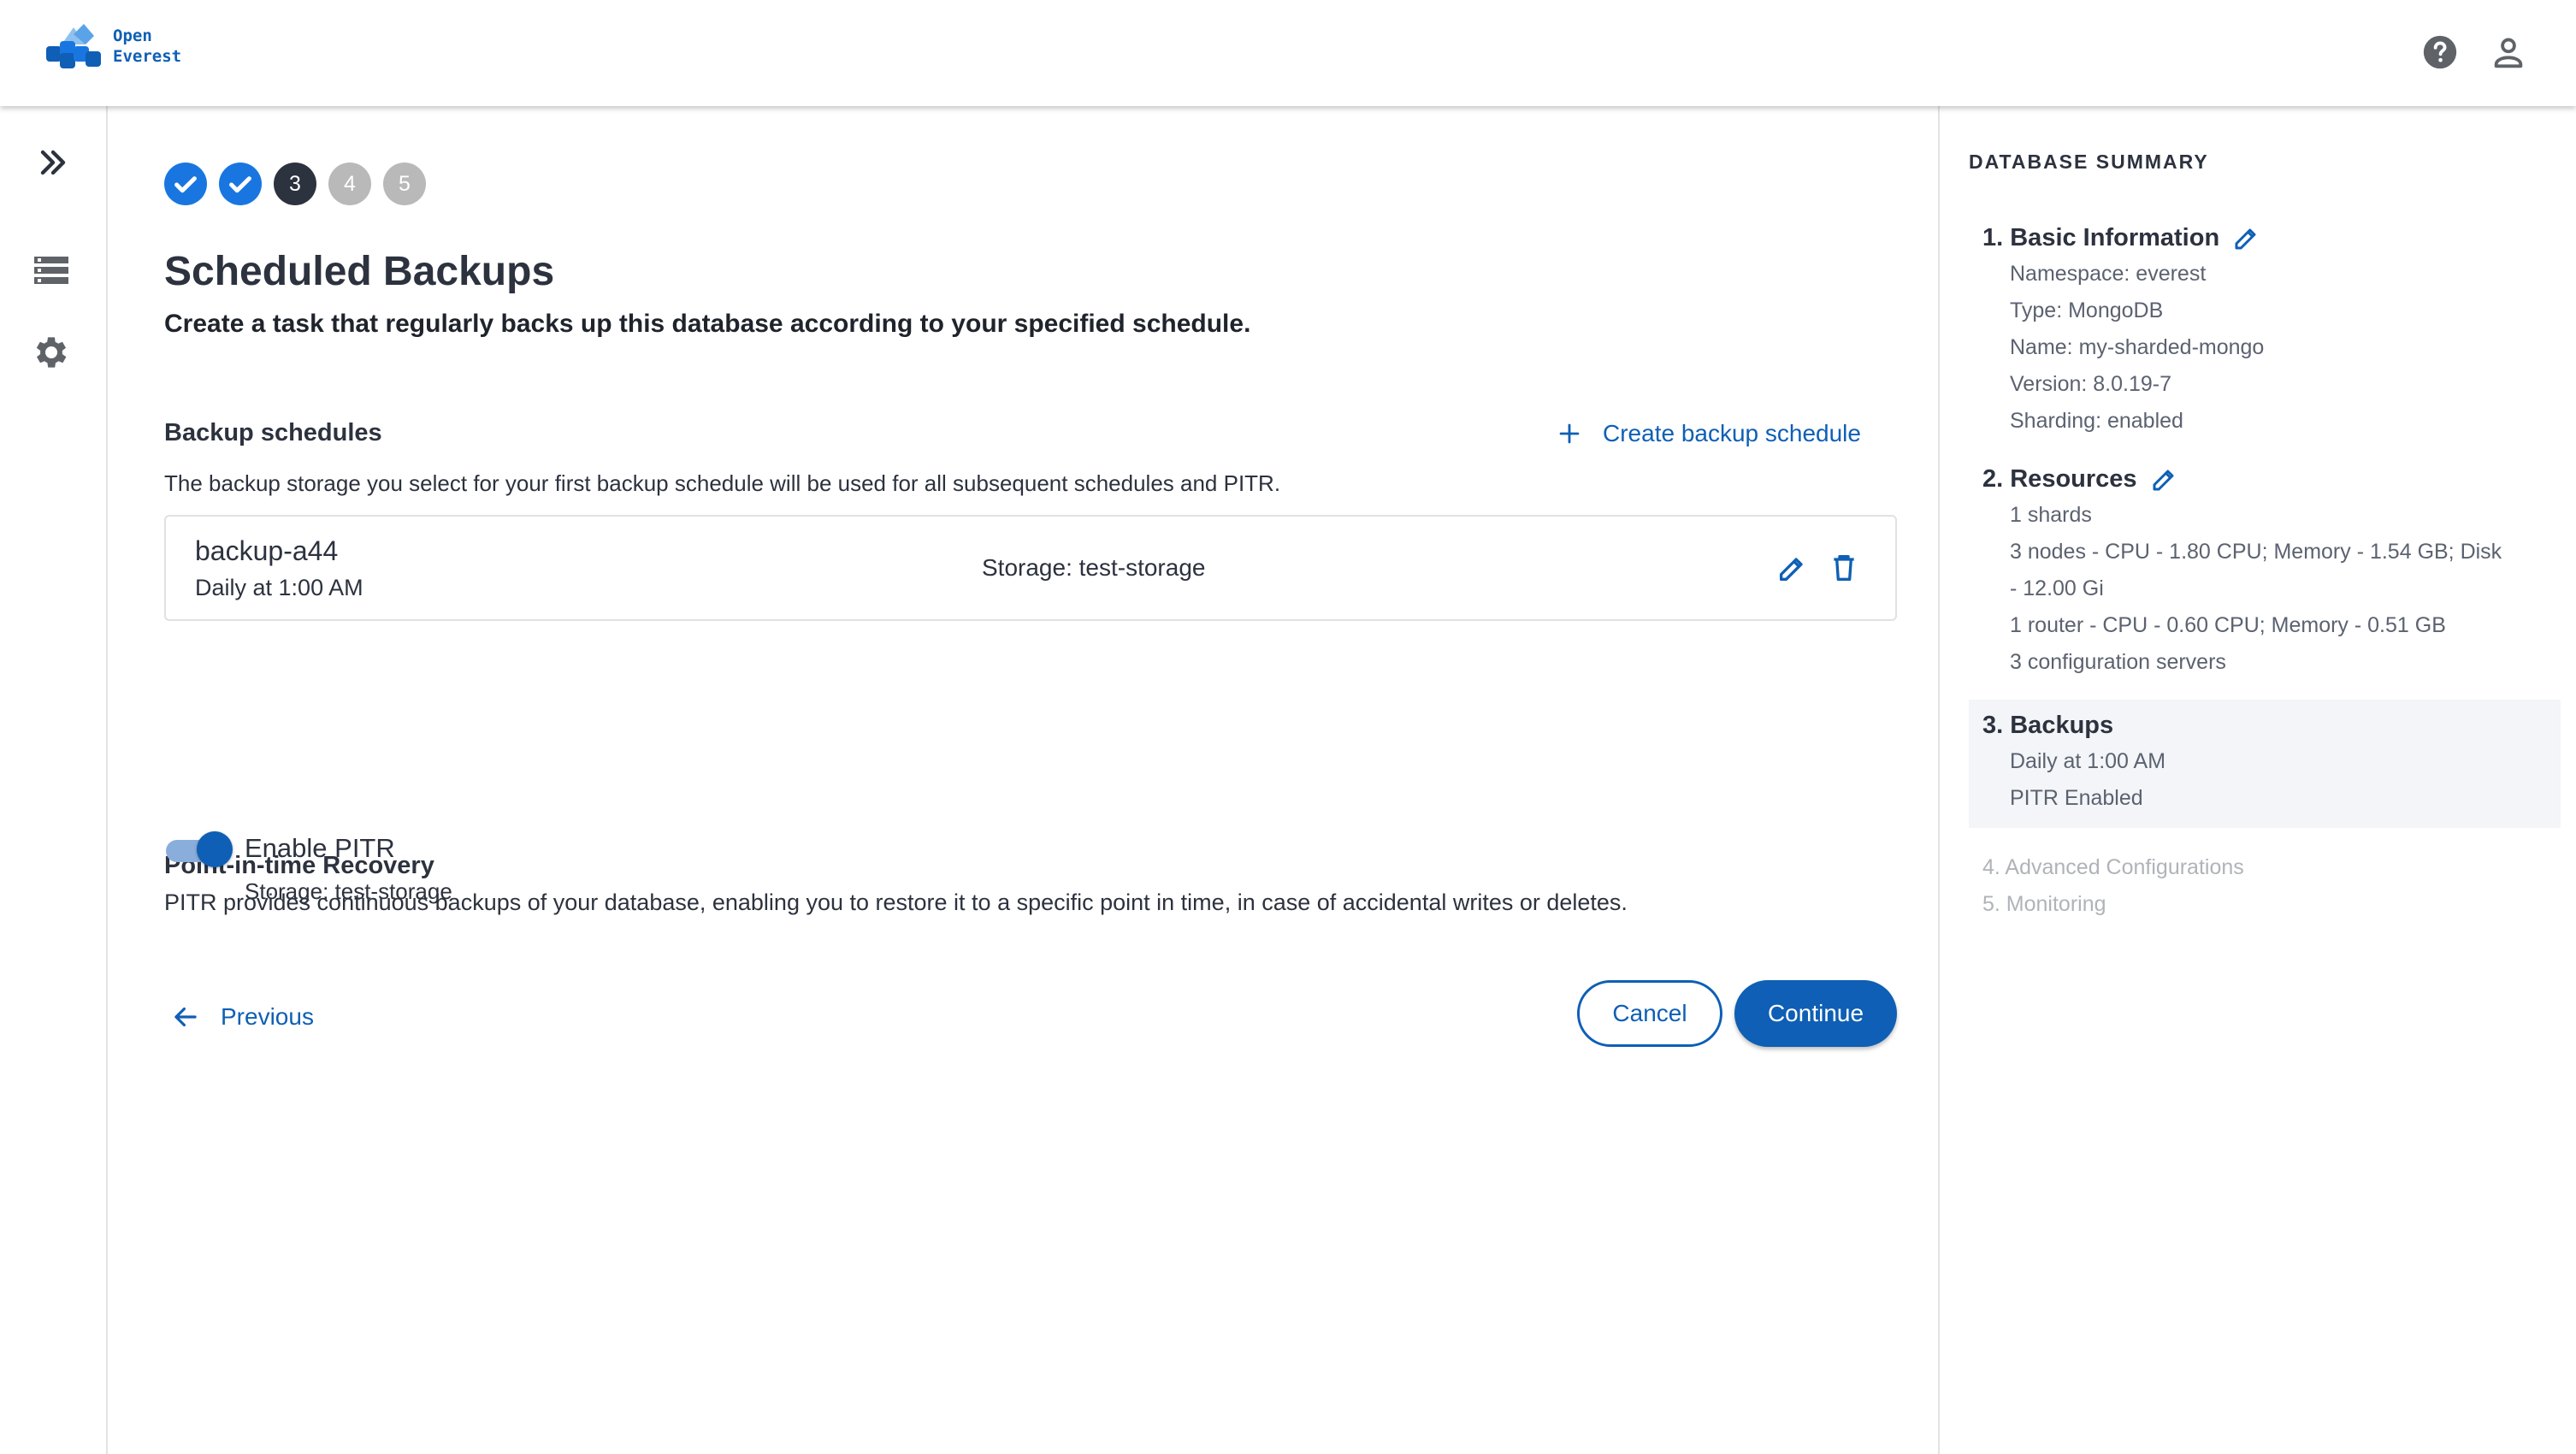  What do you see at coordinates (215, 849) in the screenshot?
I see `toggle-thumb` at bounding box center [215, 849].